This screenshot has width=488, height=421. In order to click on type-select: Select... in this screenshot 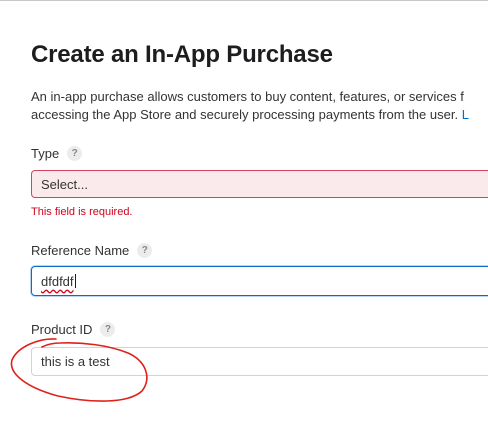, I will do `click(259, 184)`.